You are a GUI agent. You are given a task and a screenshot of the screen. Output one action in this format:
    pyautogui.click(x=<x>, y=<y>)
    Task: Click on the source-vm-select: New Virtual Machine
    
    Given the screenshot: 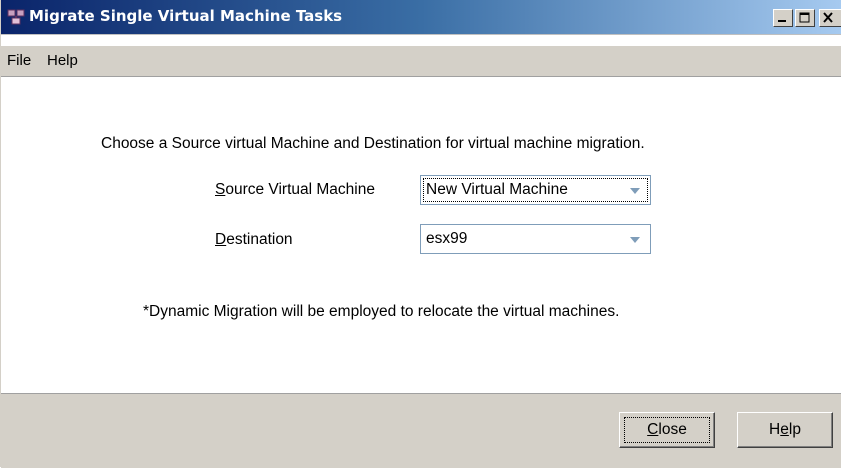 What is the action you would take?
    pyautogui.click(x=535, y=190)
    